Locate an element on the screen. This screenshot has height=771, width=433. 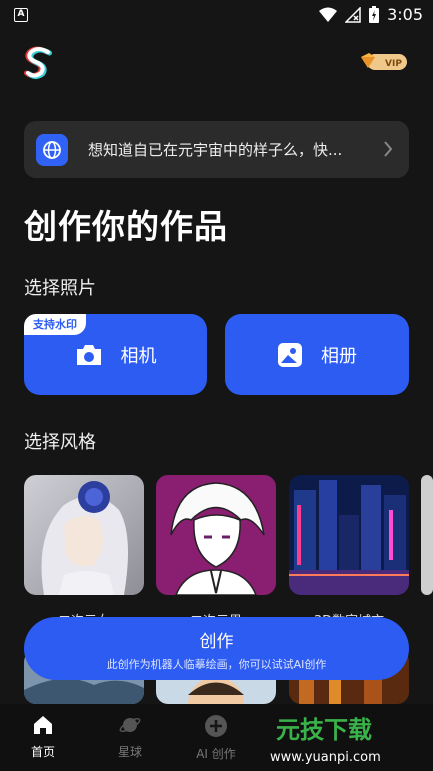
nav-ai-create: AI 创作 is located at coordinates (216, 738).